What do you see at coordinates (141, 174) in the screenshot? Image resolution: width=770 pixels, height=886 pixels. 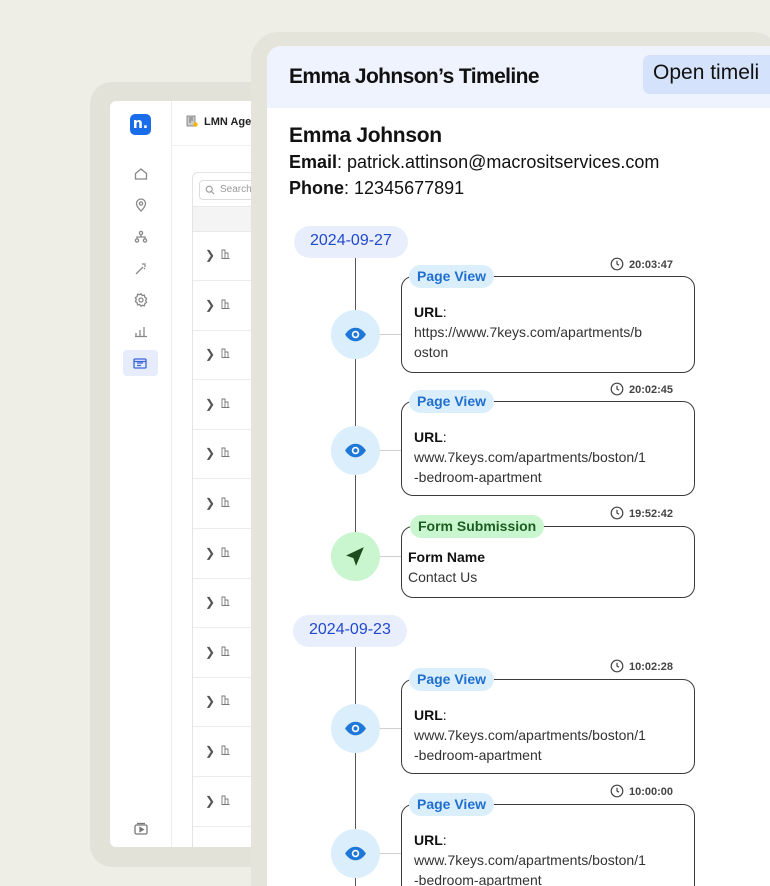 I see `home-icon` at bounding box center [141, 174].